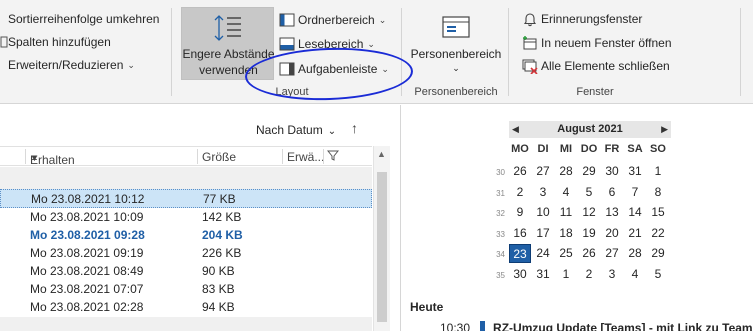 This screenshot has width=753, height=331. What do you see at coordinates (589, 212) in the screenshot?
I see `calendar-day: 12` at bounding box center [589, 212].